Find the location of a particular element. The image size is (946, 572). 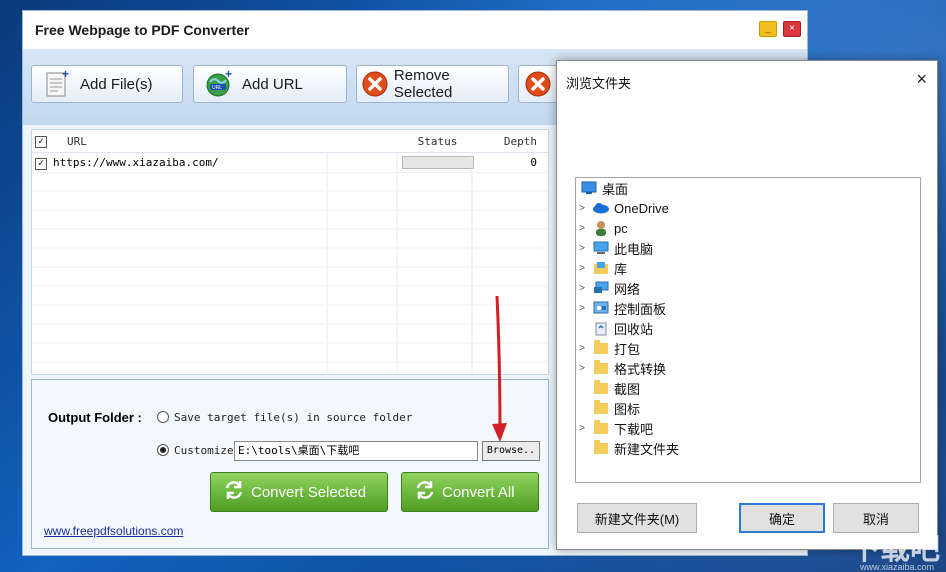

globe-url-icon: URL + is located at coordinates (219, 84).